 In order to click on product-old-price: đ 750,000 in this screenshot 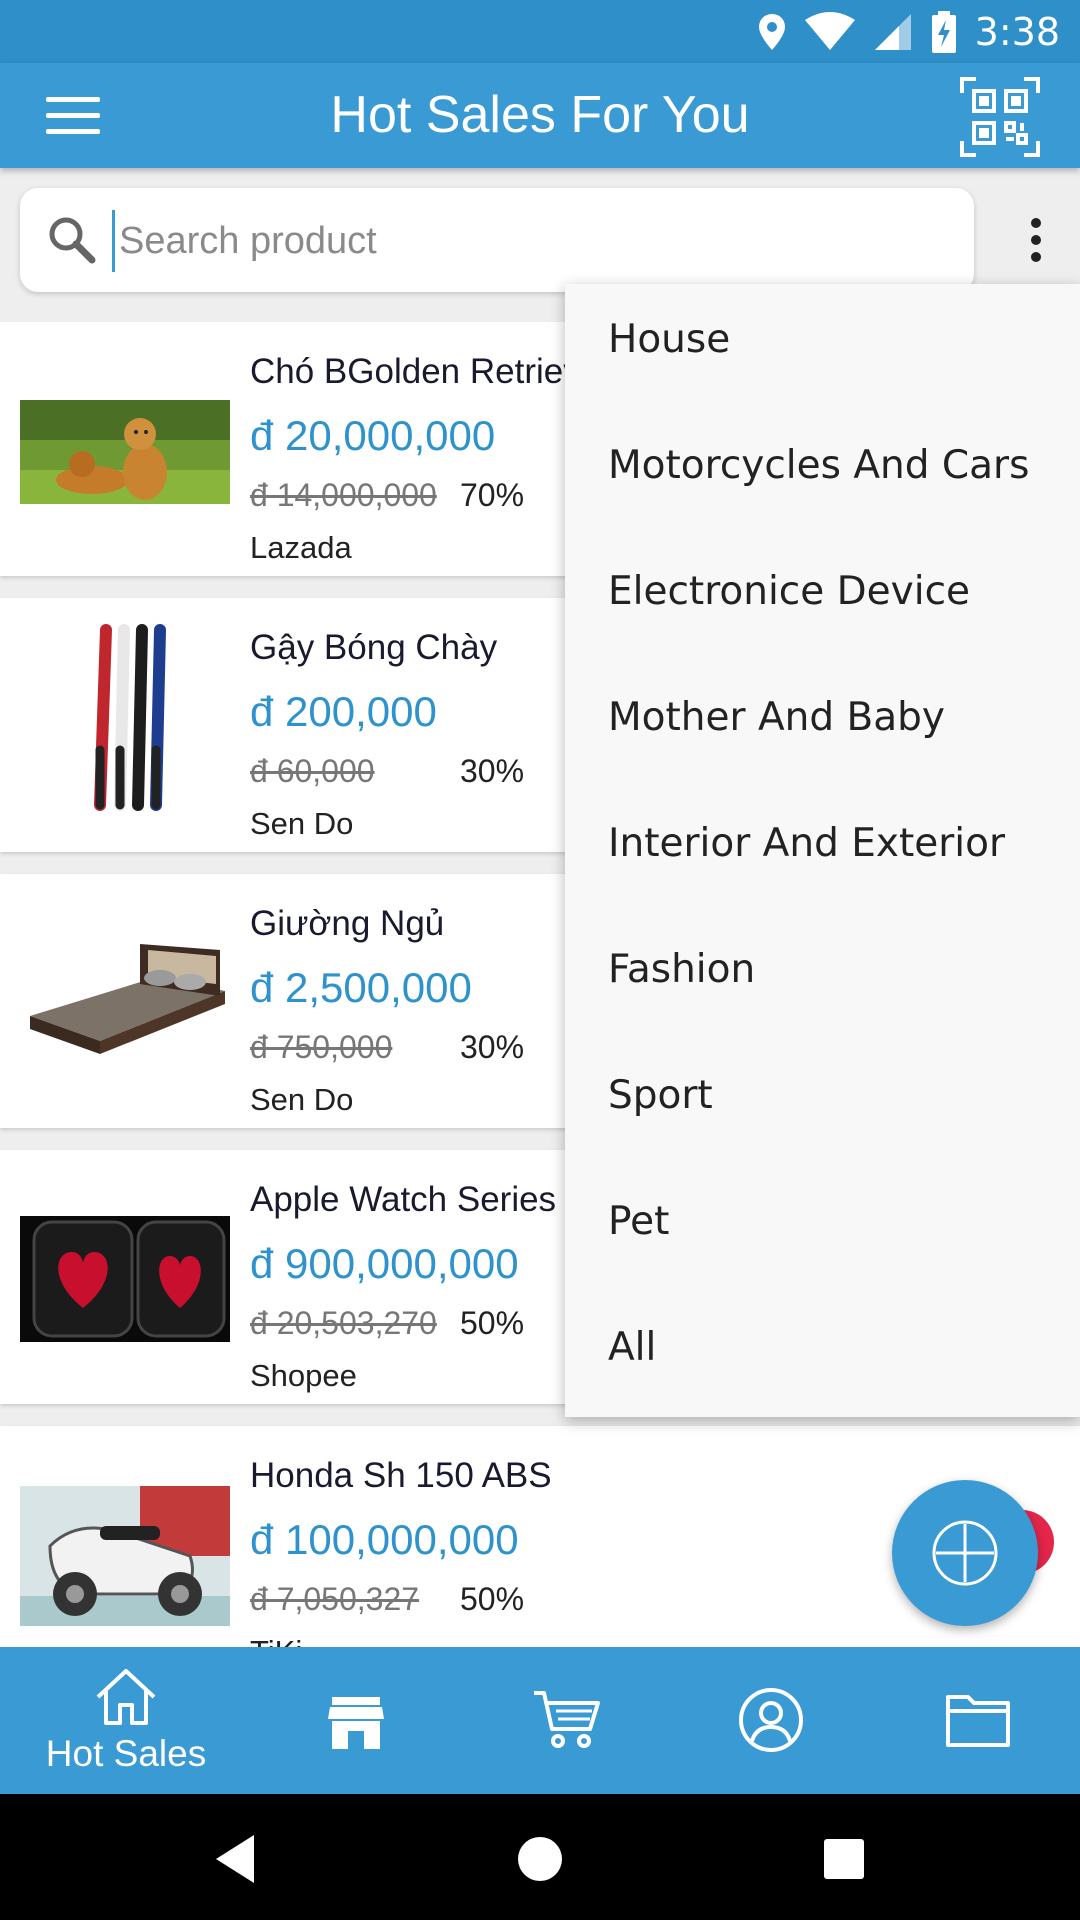, I will do `click(321, 1047)`.